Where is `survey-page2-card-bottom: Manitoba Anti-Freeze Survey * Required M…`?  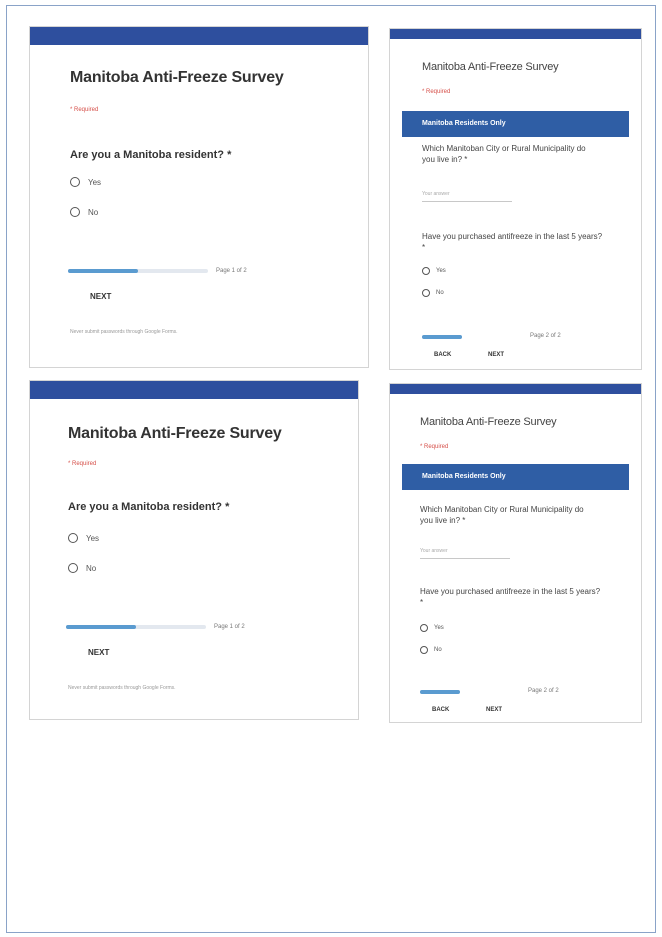 survey-page2-card-bottom: Manitoba Anti-Freeze Survey * Required M… is located at coordinates (515, 553).